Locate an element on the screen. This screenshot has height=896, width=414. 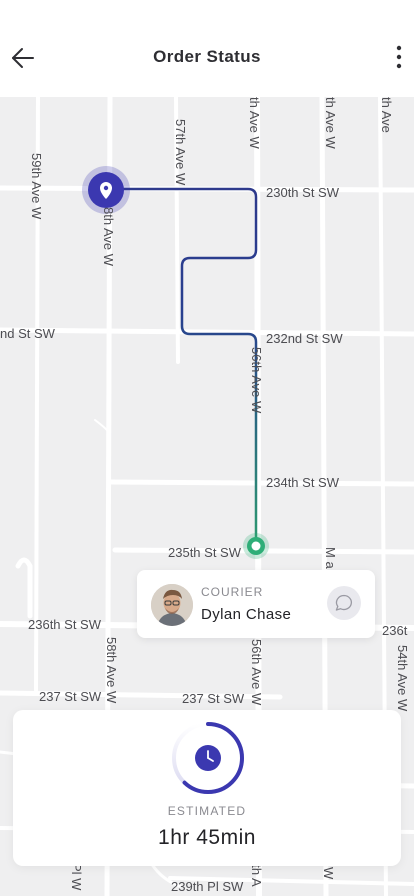
street-label: 235th St SW is located at coordinates (204, 552).